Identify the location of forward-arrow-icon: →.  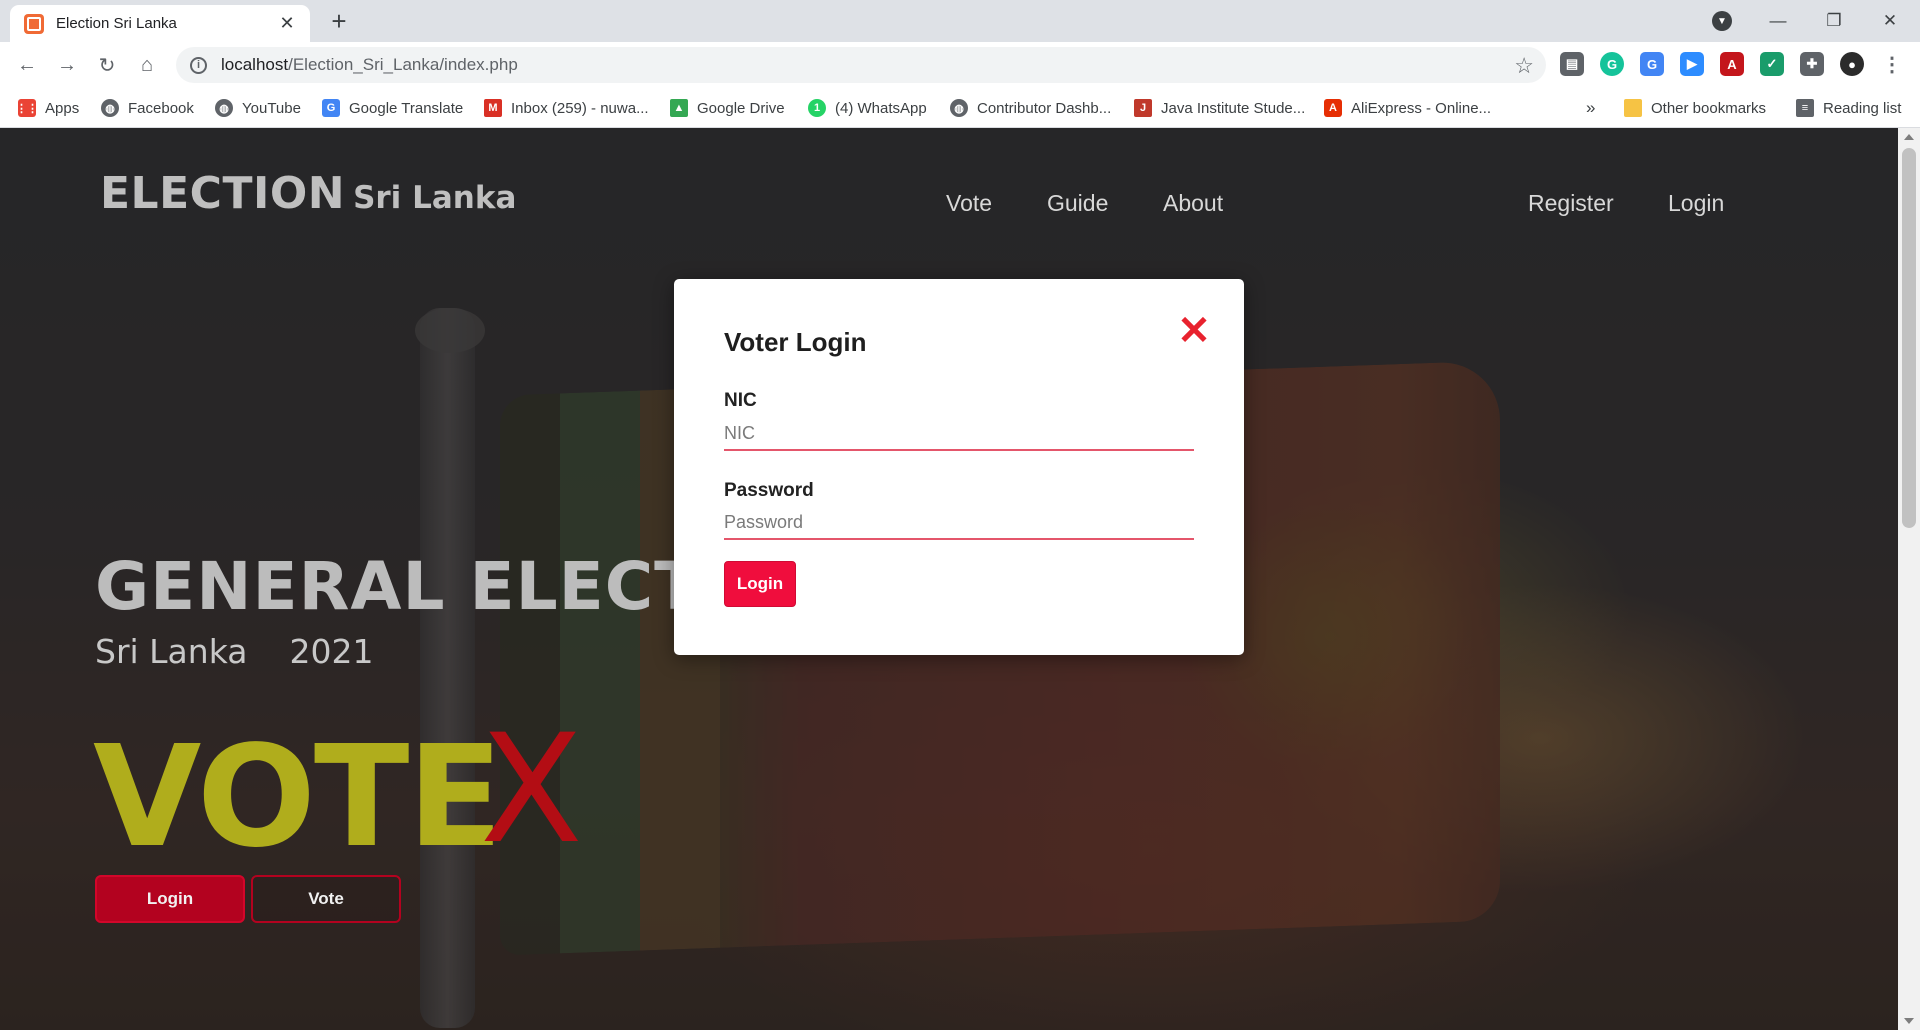
(67, 65).